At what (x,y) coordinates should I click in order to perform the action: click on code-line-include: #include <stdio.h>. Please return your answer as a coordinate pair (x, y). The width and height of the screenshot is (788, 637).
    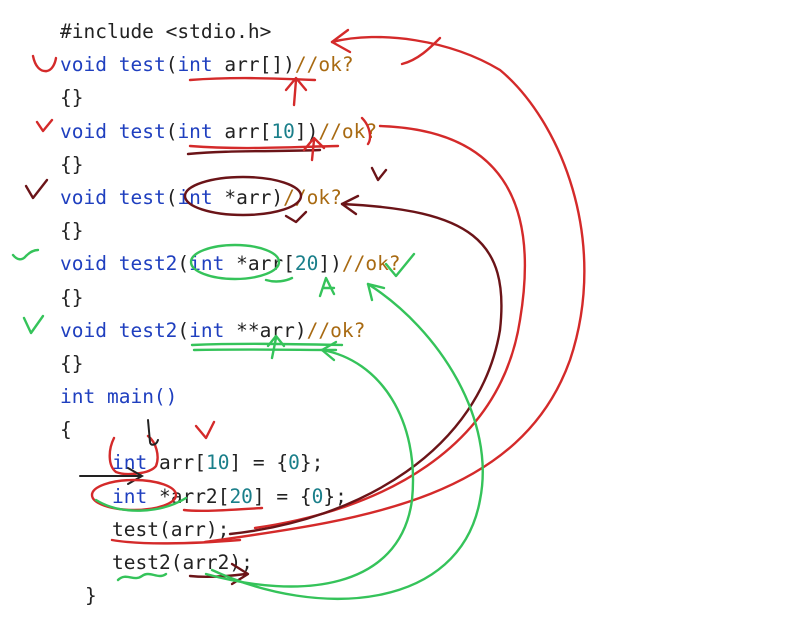
    Looking at the image, I should click on (230, 31).